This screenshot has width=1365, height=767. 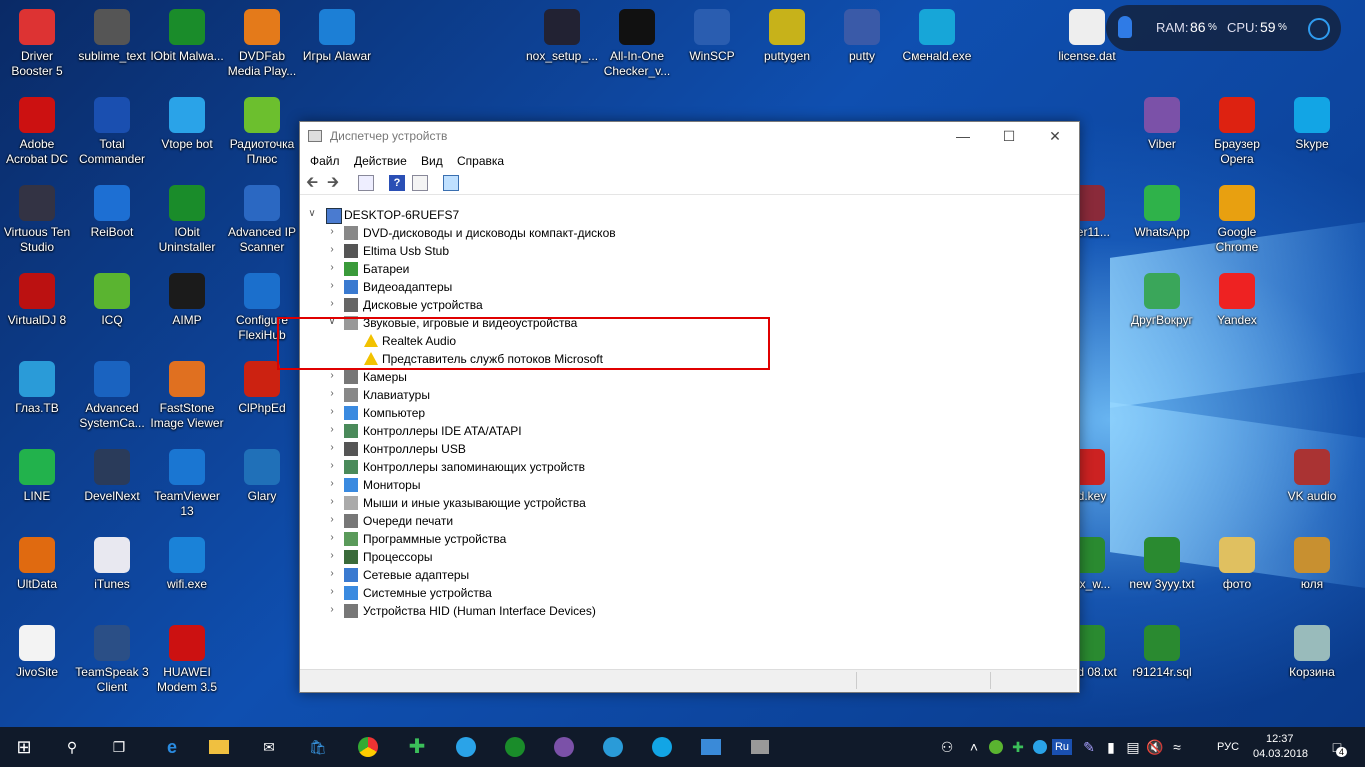 I want to click on battery-icon: ▮, so click(x=1111, y=747).